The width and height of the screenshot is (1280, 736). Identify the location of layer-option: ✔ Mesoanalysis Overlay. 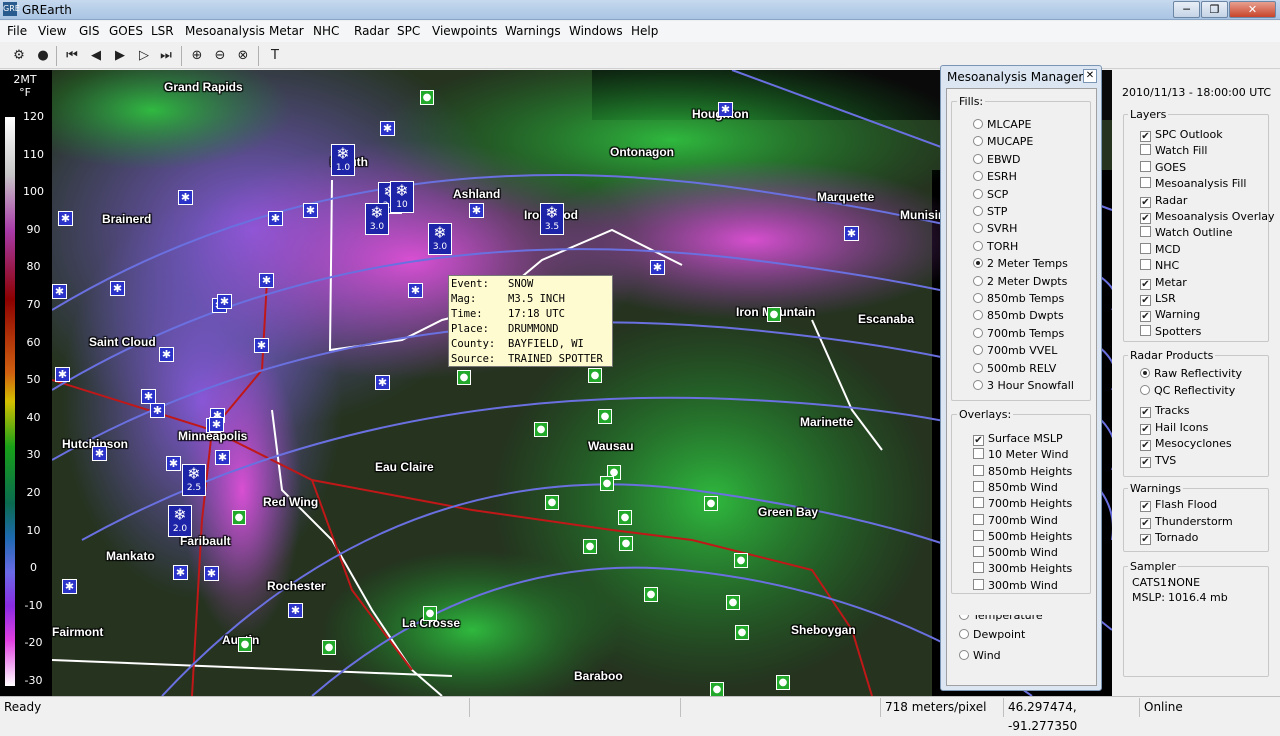
(1207, 217).